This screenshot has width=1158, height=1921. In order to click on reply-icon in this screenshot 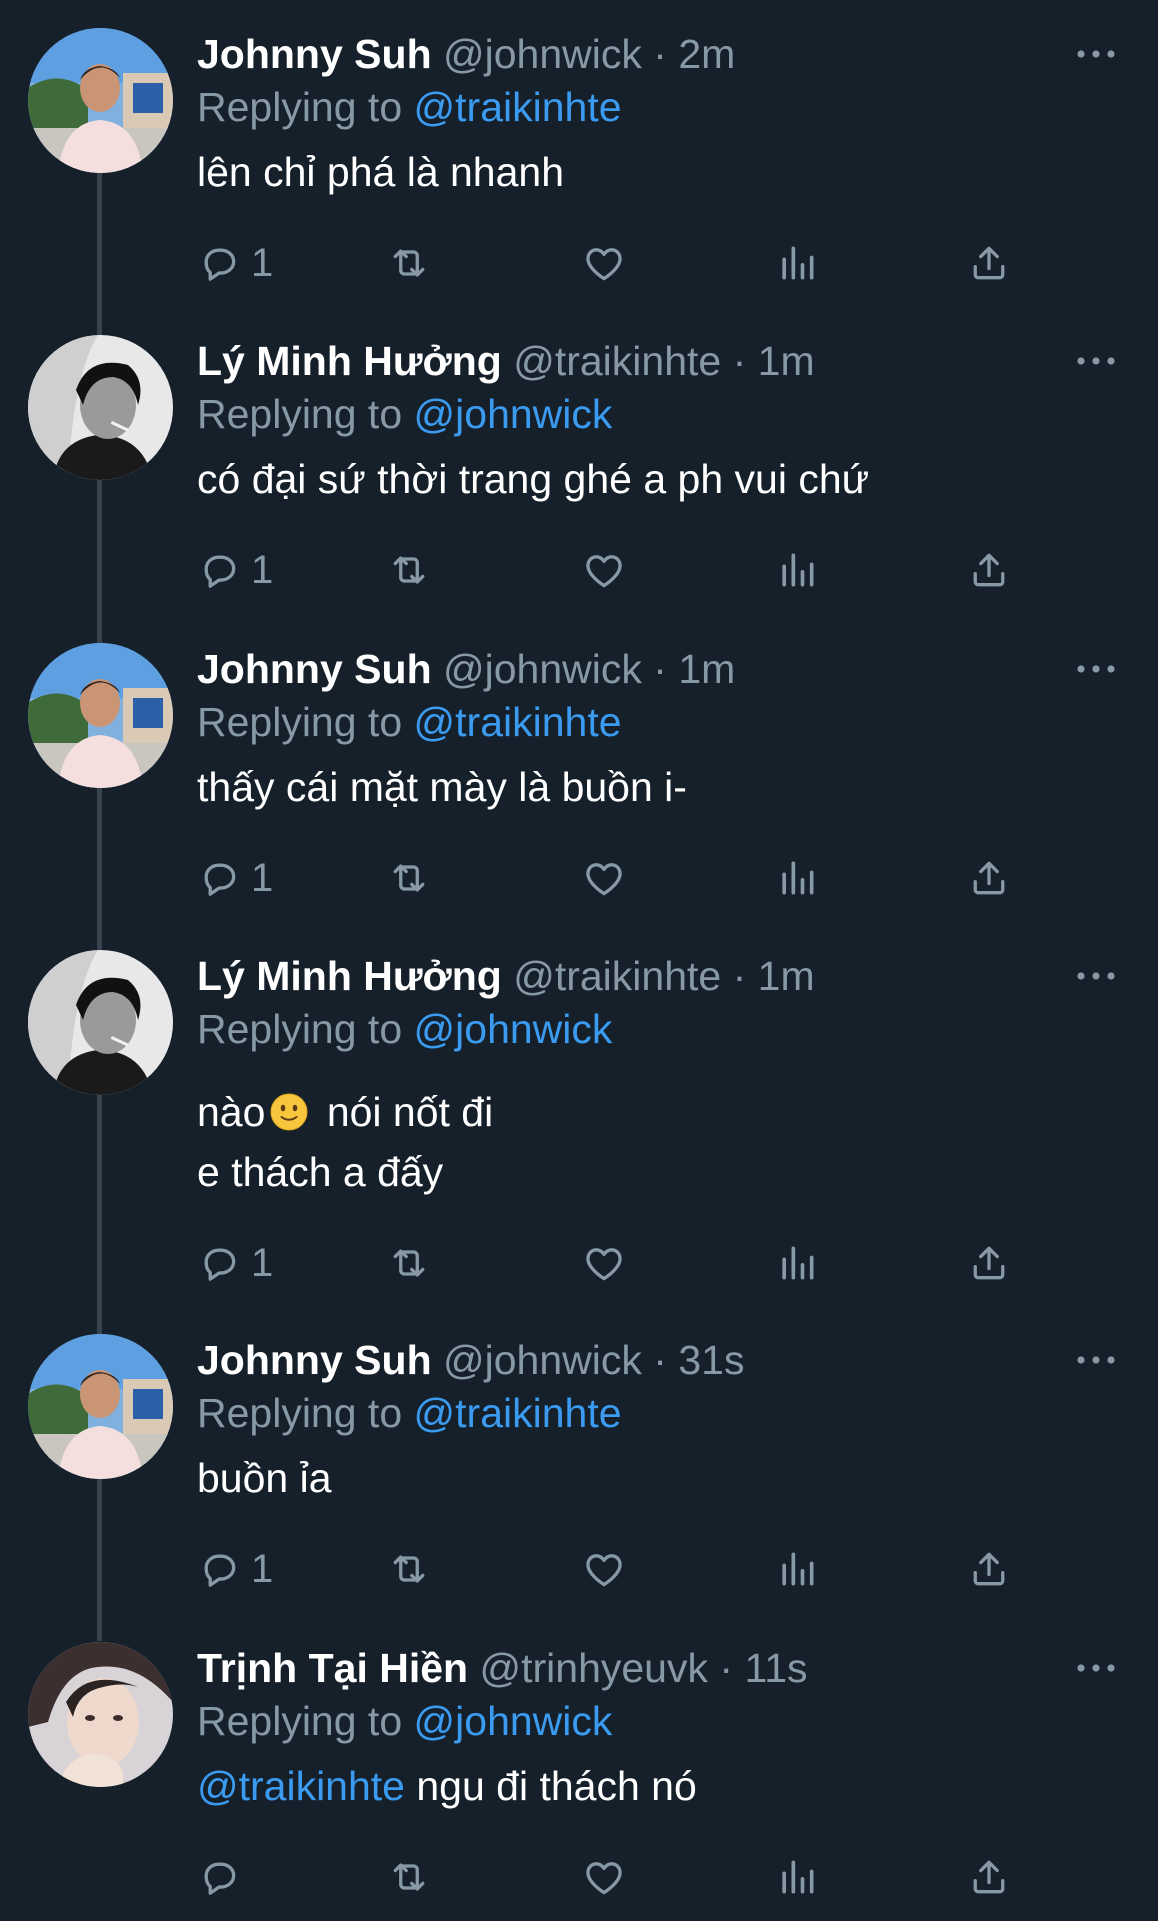, I will do `click(219, 878)`.